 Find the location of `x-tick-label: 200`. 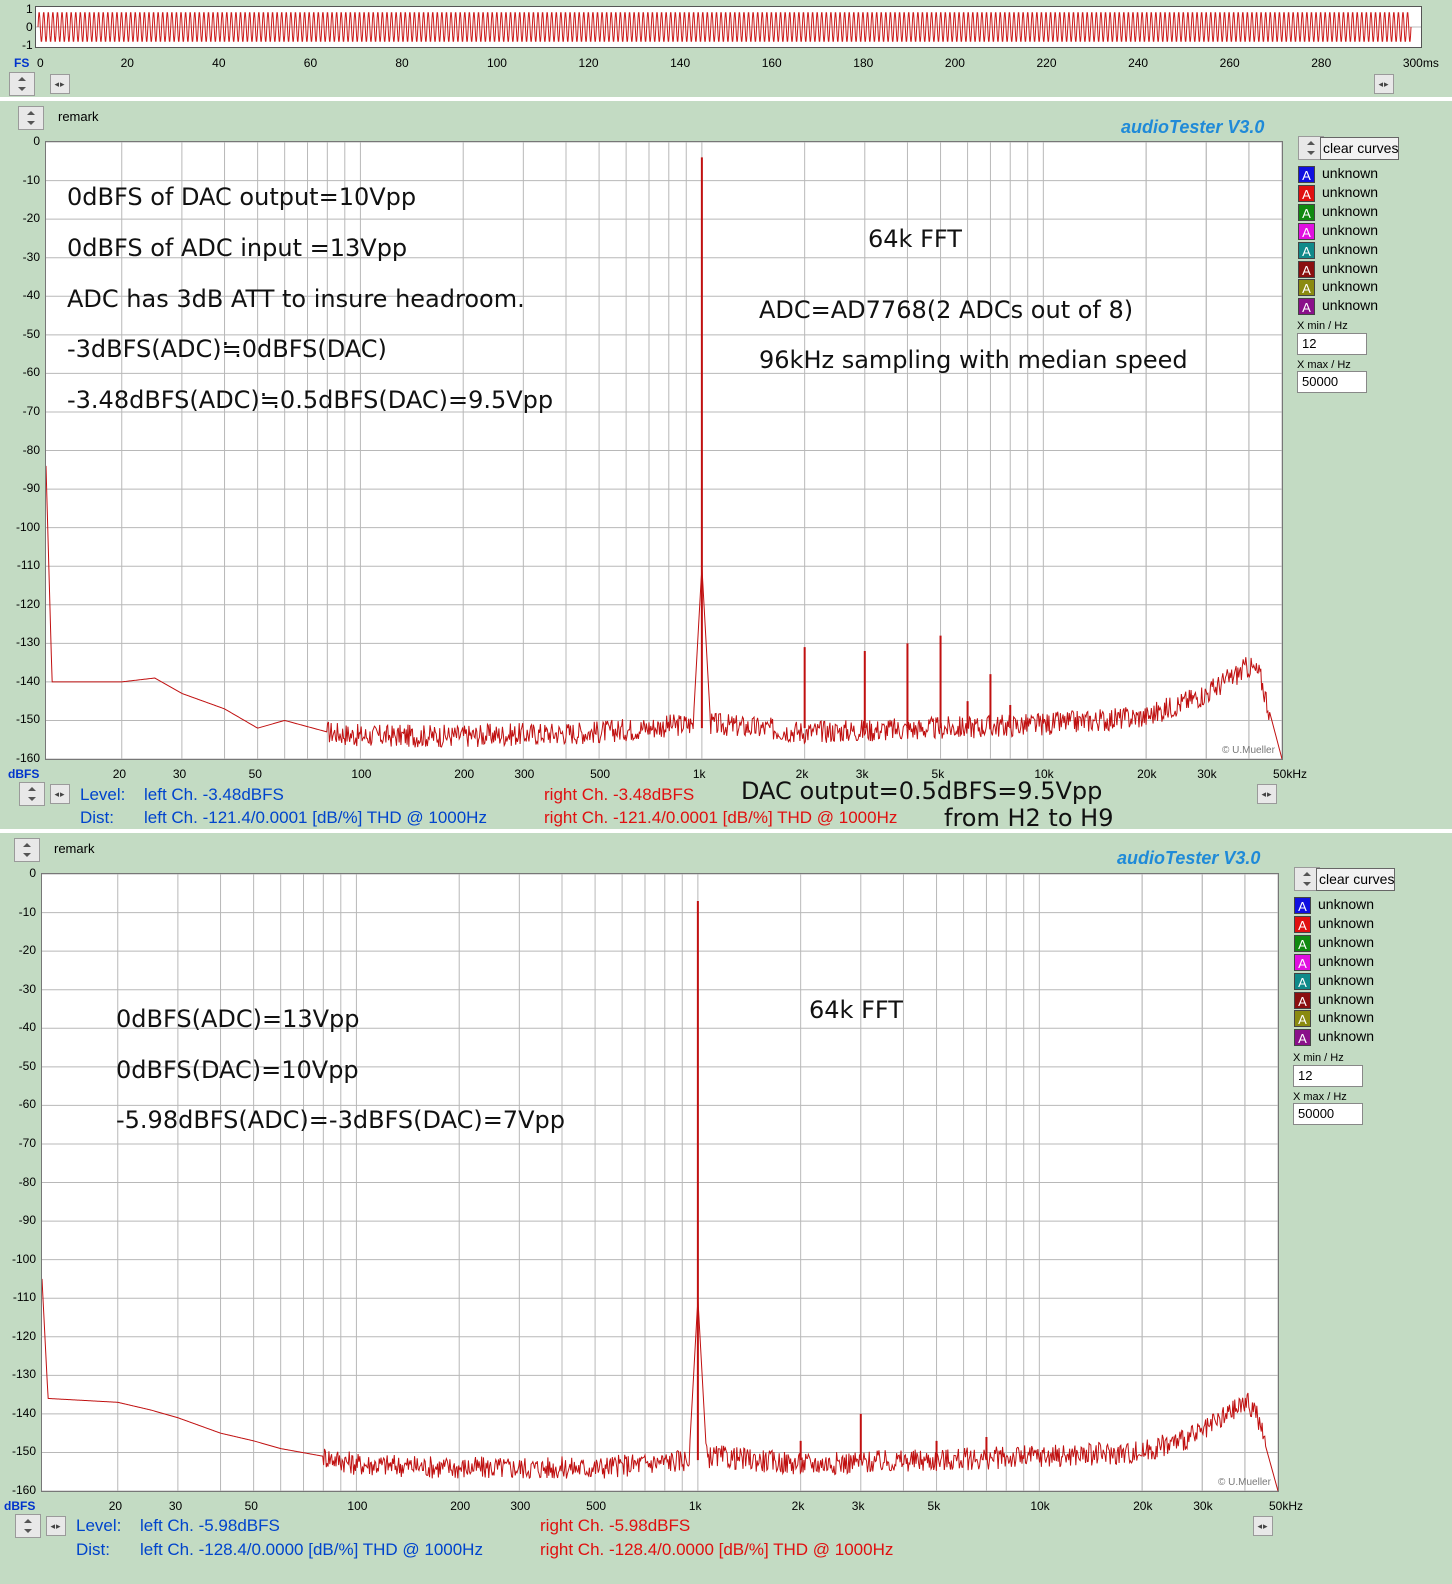

x-tick-label: 200 is located at coordinates (464, 774).